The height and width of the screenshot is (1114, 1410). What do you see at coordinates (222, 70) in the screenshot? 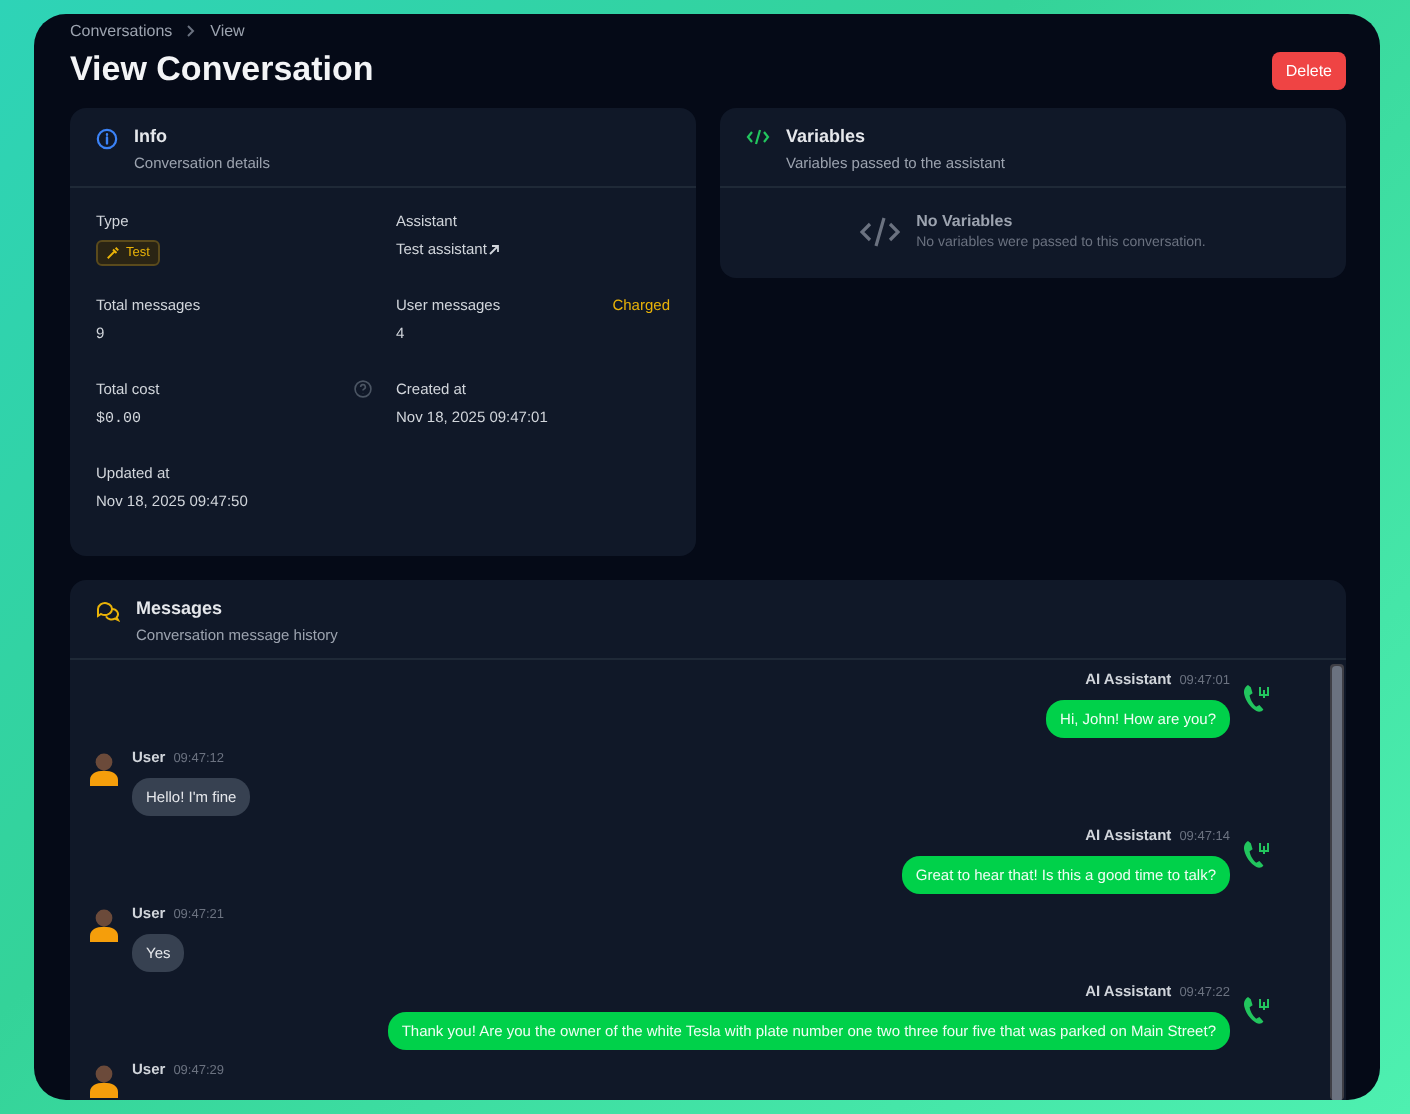
I see `page-title: View Conversation` at bounding box center [222, 70].